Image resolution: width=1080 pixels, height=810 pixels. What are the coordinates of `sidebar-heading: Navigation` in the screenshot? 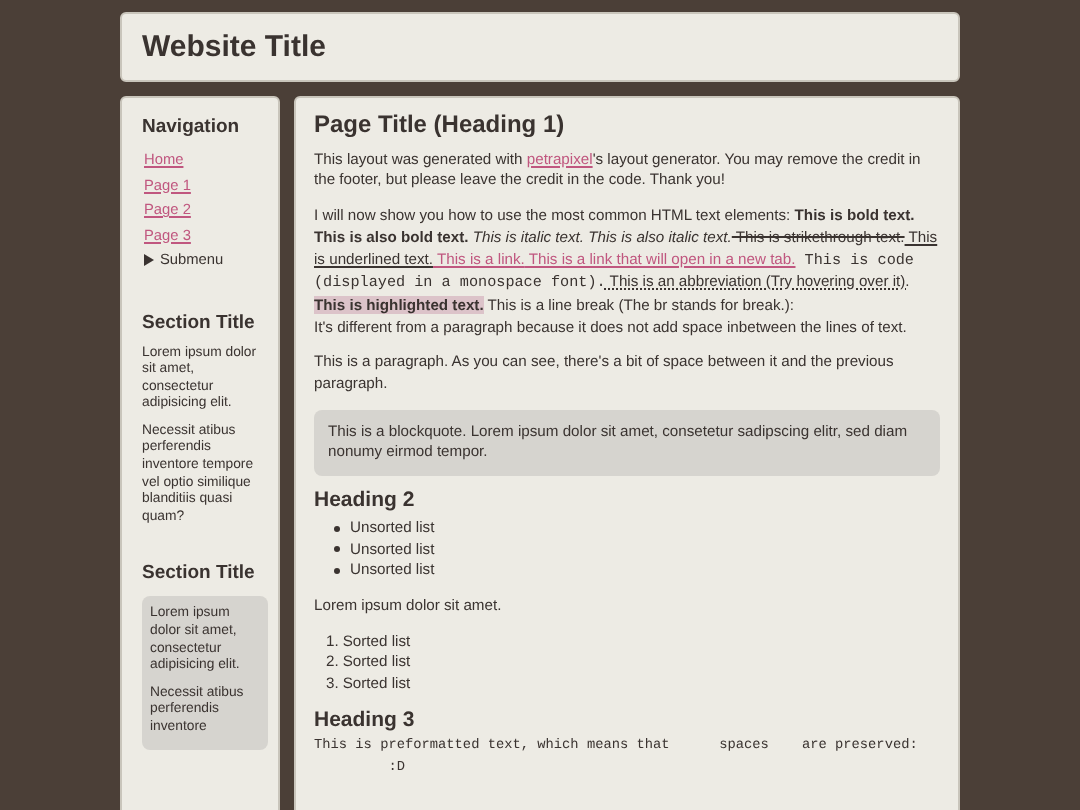 It's located at (192, 127).